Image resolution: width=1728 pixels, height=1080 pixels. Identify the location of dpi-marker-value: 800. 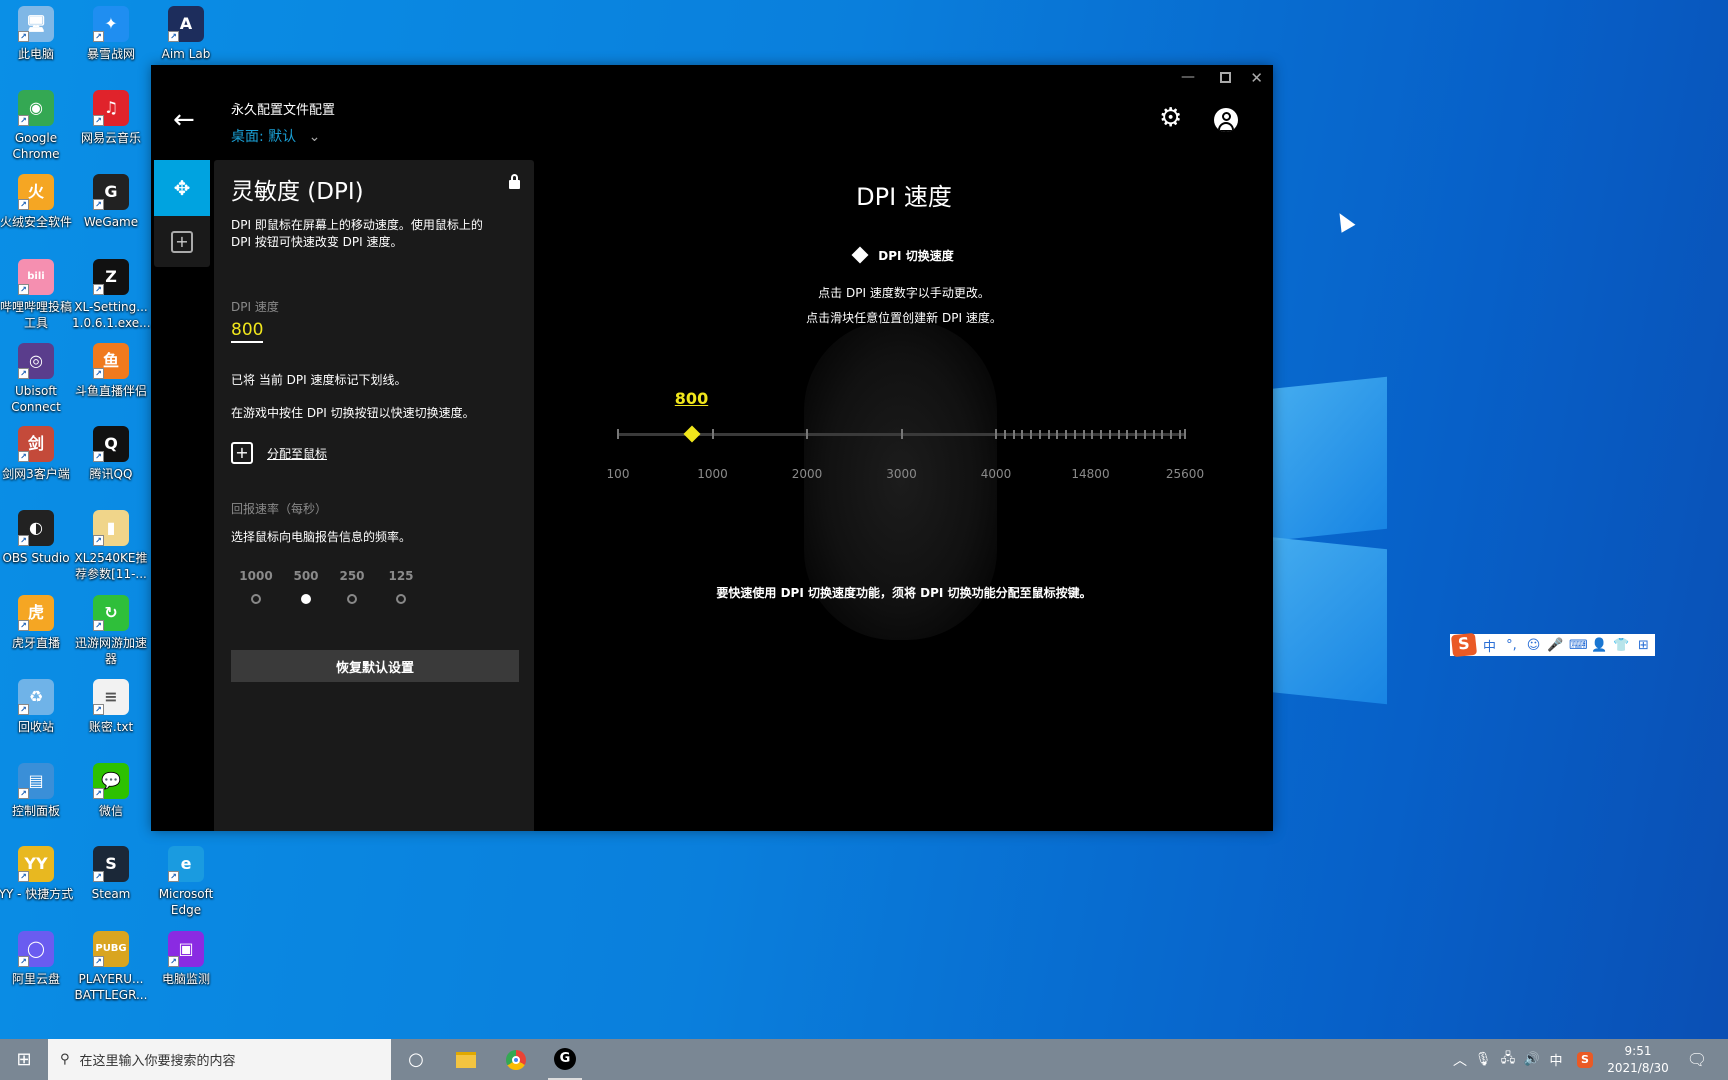
(691, 398).